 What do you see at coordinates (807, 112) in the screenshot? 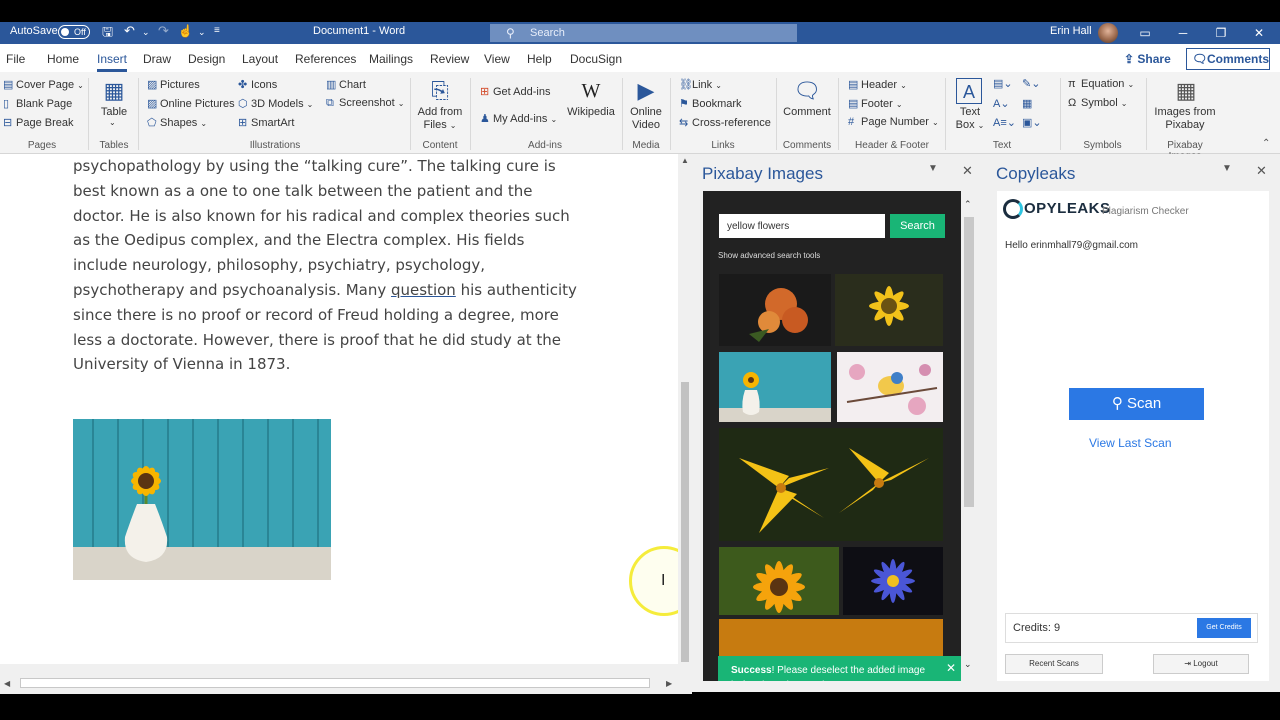
I see `new-comment-button-label: Comment` at bounding box center [807, 112].